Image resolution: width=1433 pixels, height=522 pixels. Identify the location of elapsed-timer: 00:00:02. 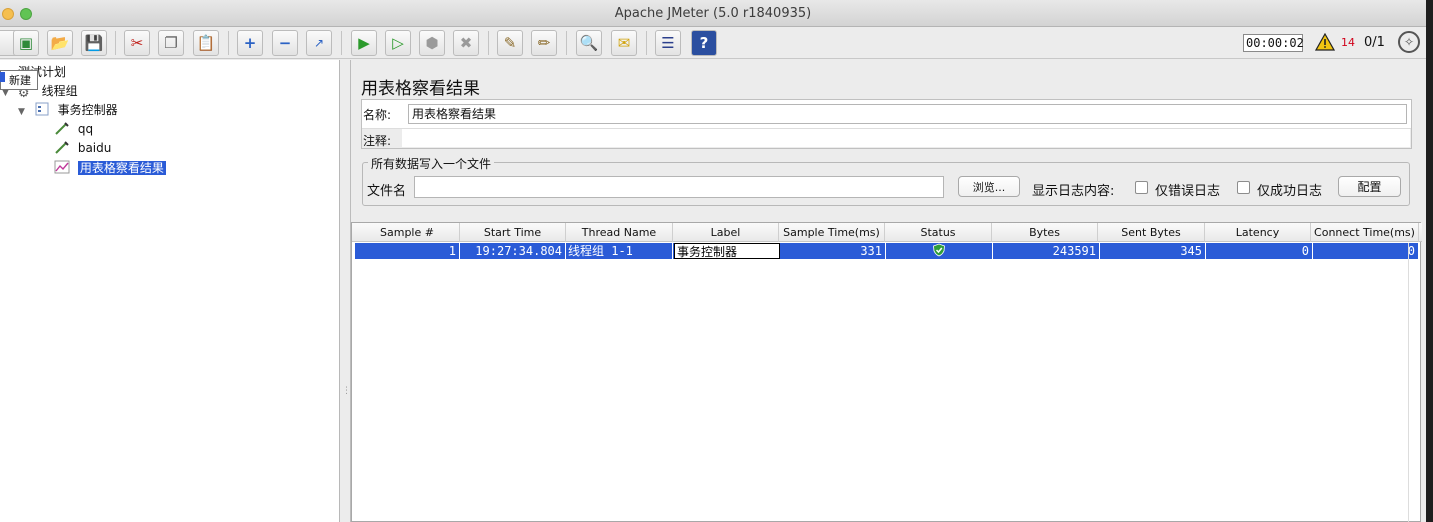
(1273, 43).